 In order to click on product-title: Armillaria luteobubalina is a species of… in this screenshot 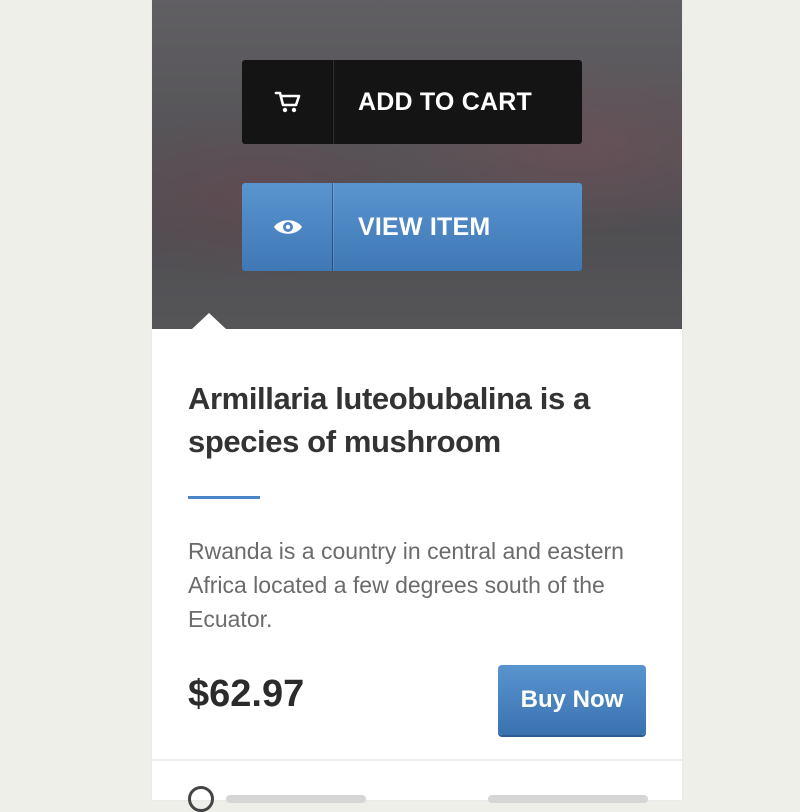, I will do `click(418, 420)`.